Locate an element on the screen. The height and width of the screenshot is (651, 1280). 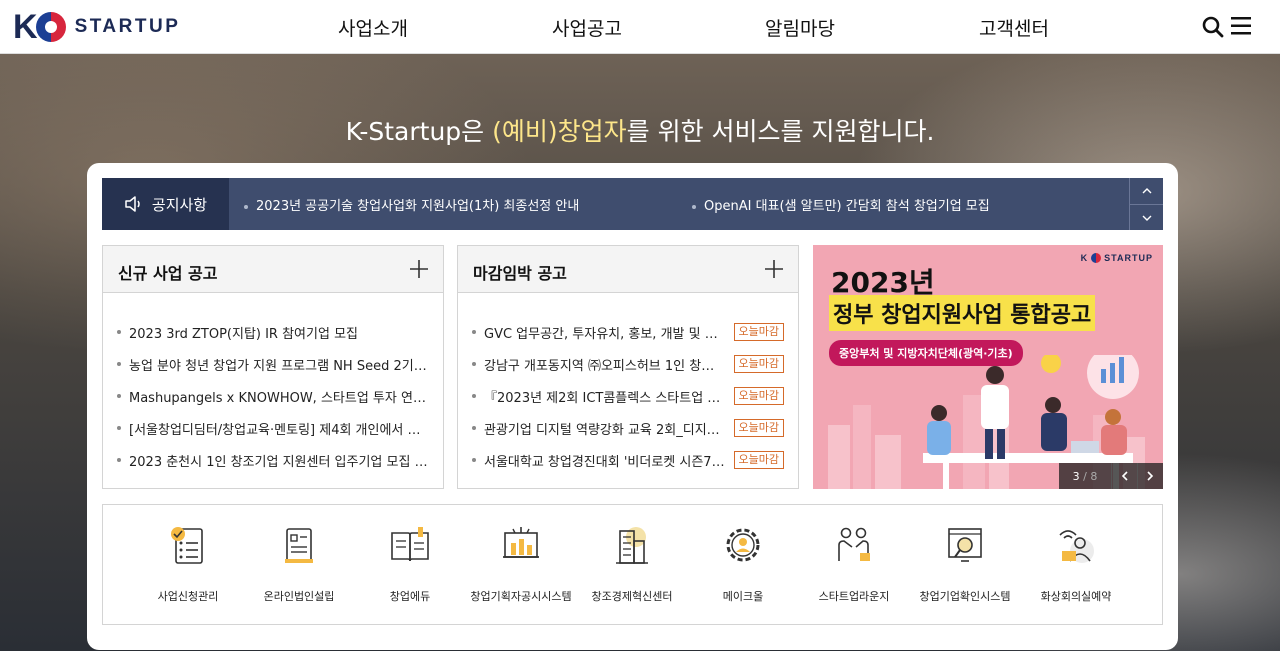
banner-page-total: 8 is located at coordinates (1094, 476).